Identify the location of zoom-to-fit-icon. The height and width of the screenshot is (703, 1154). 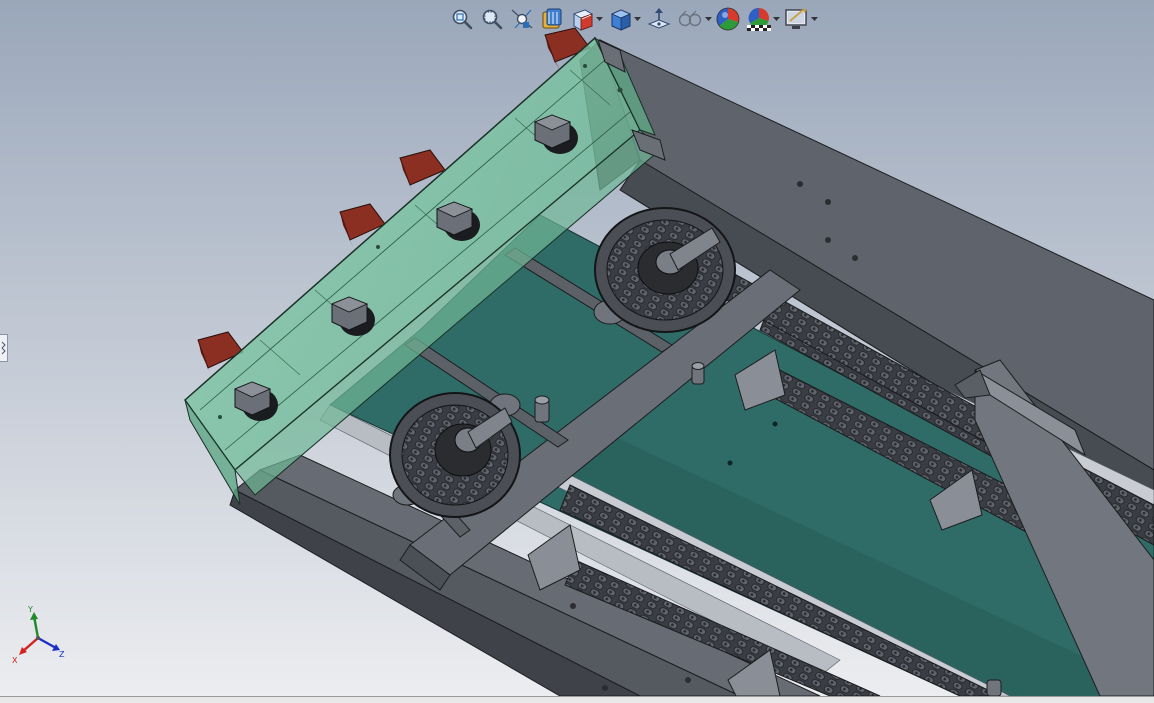
(462, 19).